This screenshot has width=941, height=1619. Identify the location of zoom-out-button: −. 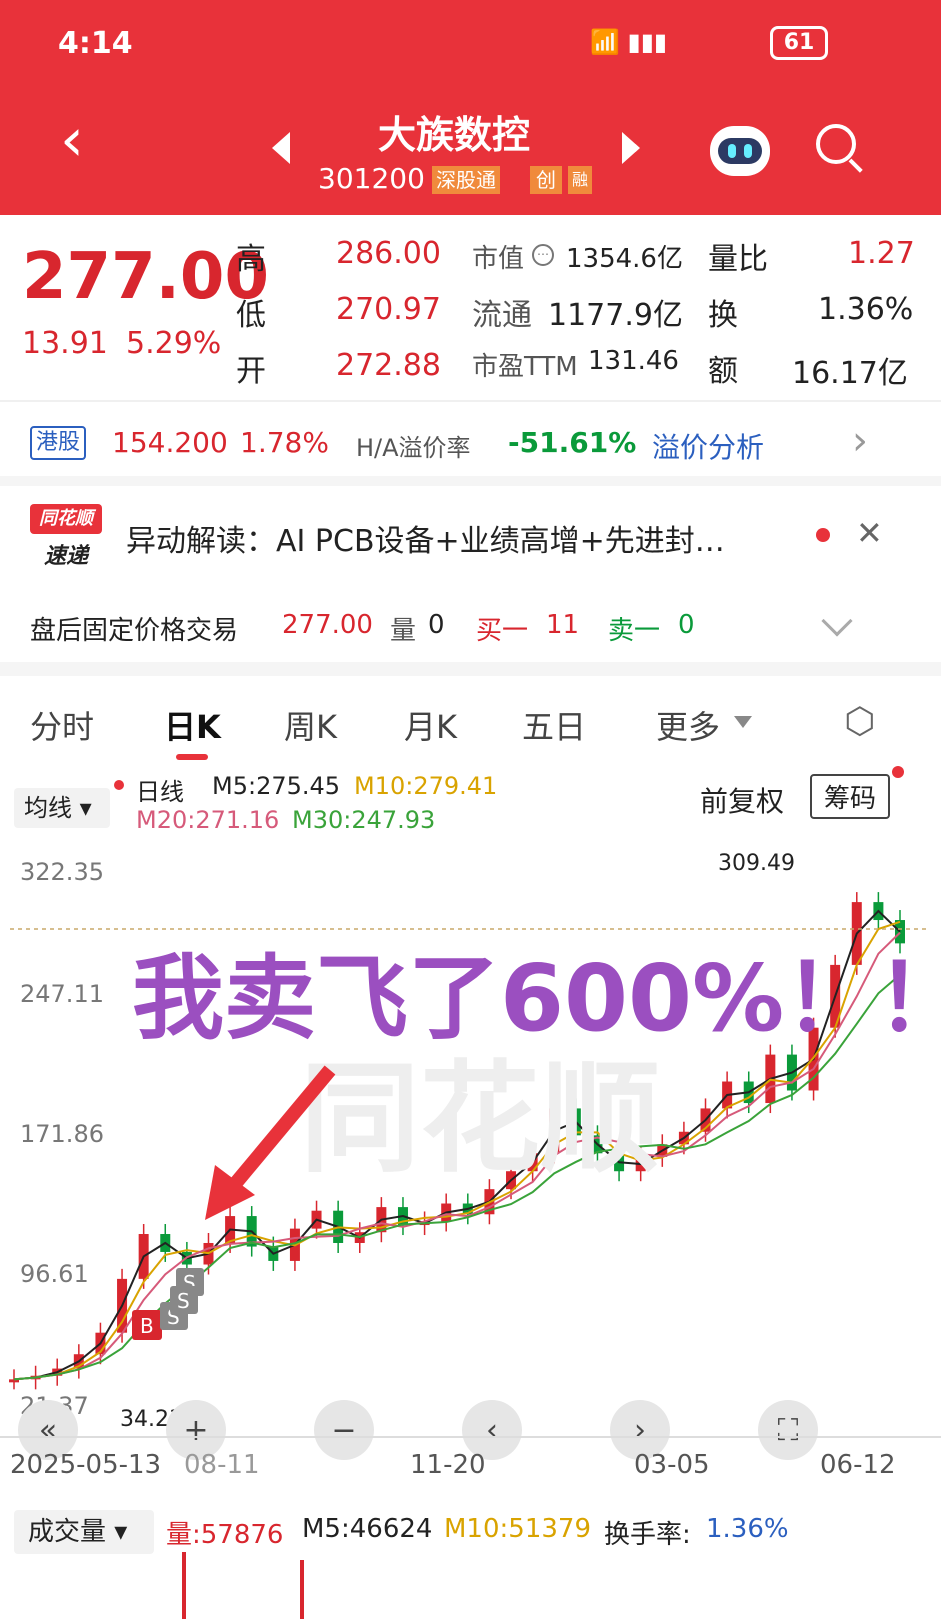
(344, 1430).